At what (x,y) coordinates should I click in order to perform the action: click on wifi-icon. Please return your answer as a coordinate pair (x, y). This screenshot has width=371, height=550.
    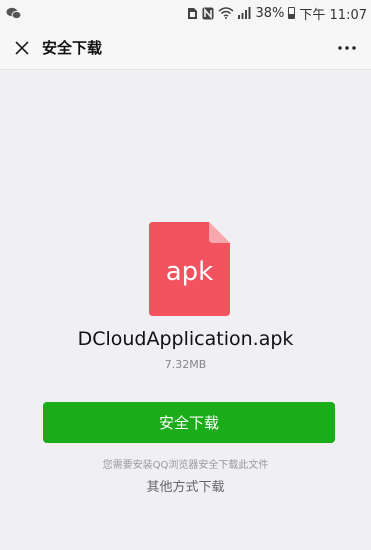
    Looking at the image, I should click on (226, 13).